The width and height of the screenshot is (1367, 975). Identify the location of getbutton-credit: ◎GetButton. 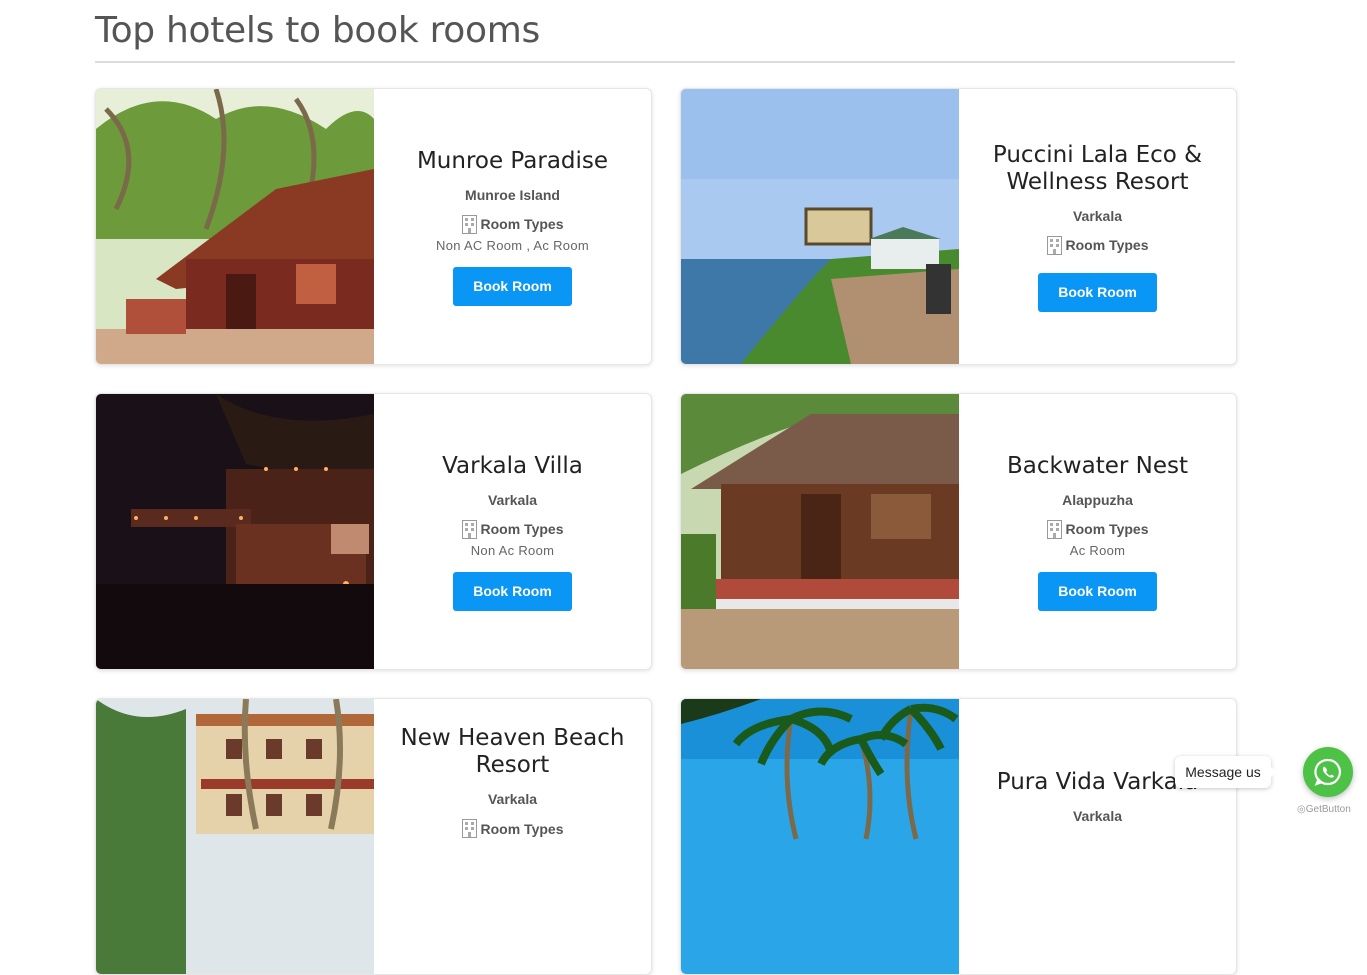
(1324, 809).